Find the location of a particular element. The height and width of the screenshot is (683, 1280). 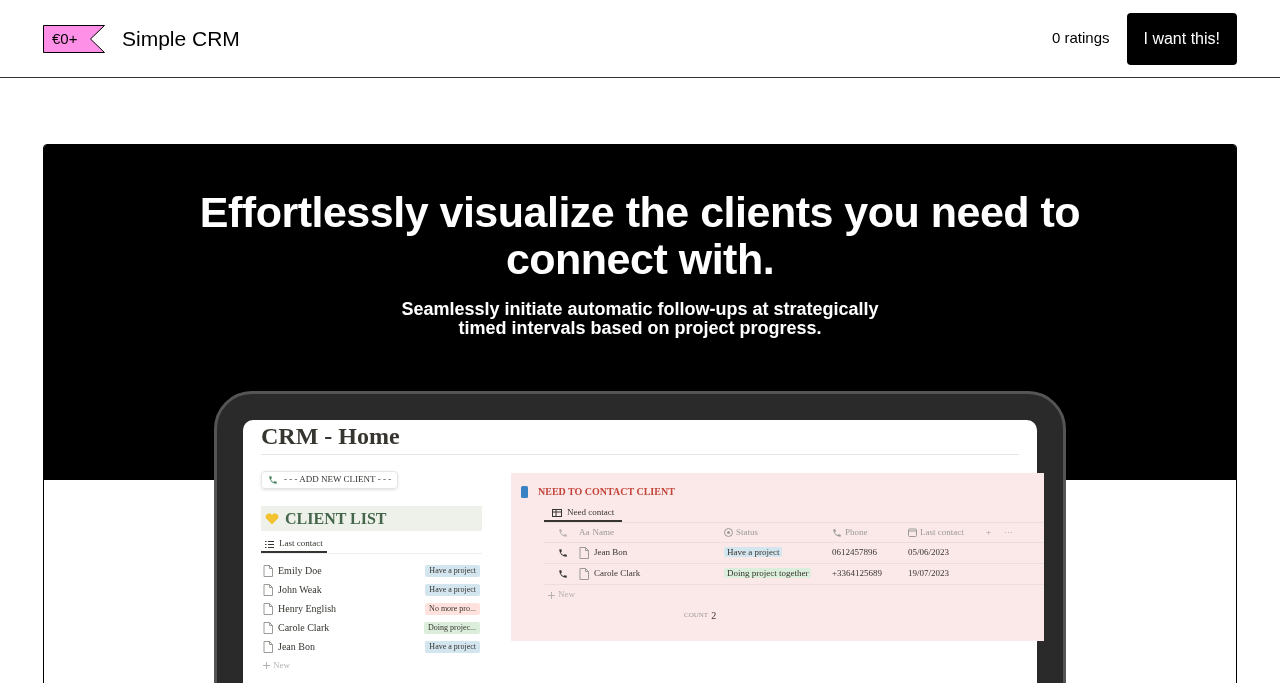

client-name: Emily Doe is located at coordinates (300, 570).